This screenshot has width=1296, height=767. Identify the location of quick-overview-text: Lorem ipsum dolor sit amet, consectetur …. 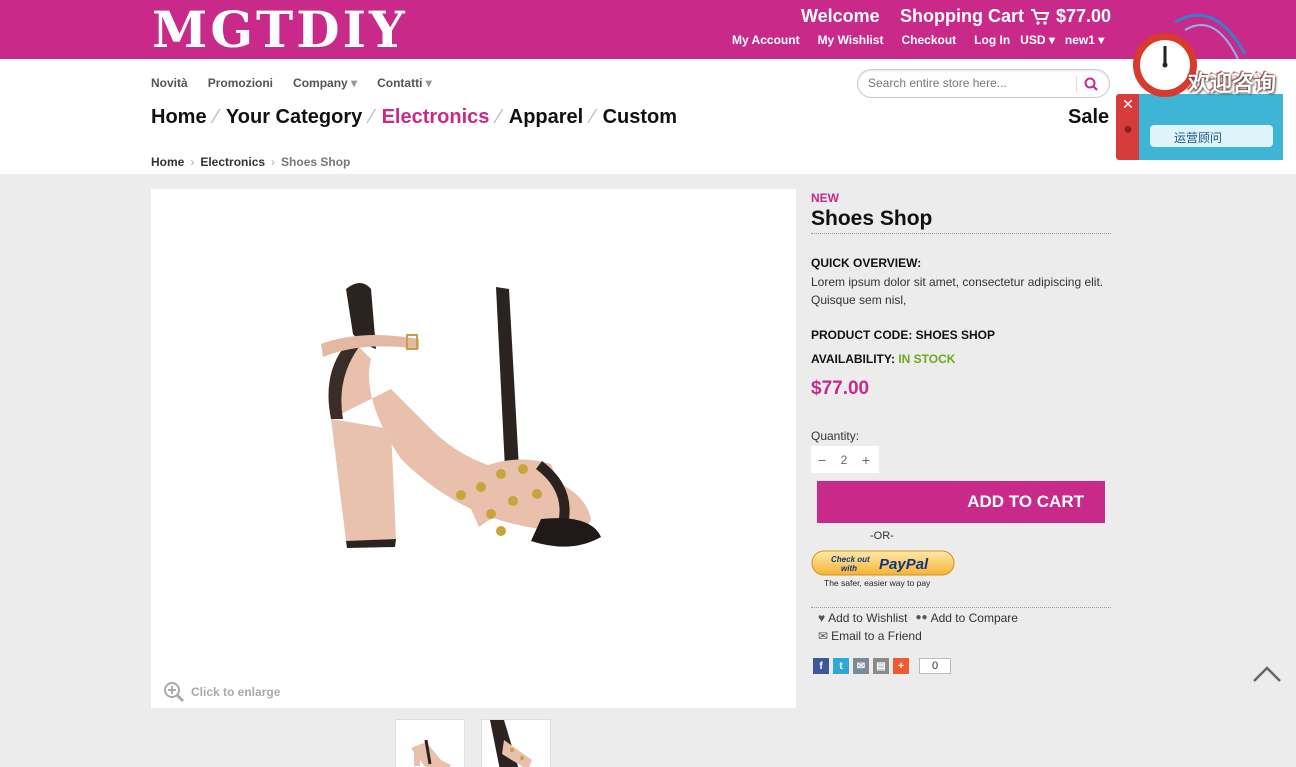
(957, 291).